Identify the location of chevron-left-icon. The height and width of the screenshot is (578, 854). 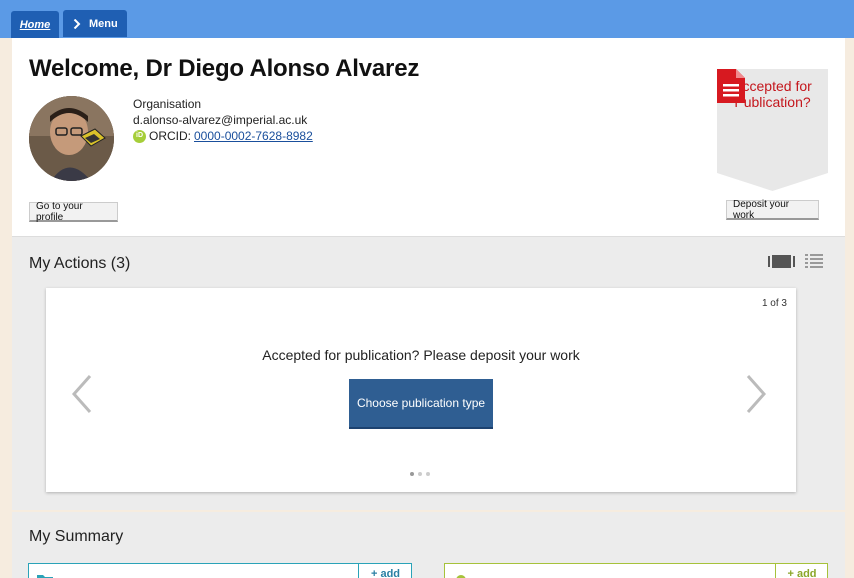
(82, 394).